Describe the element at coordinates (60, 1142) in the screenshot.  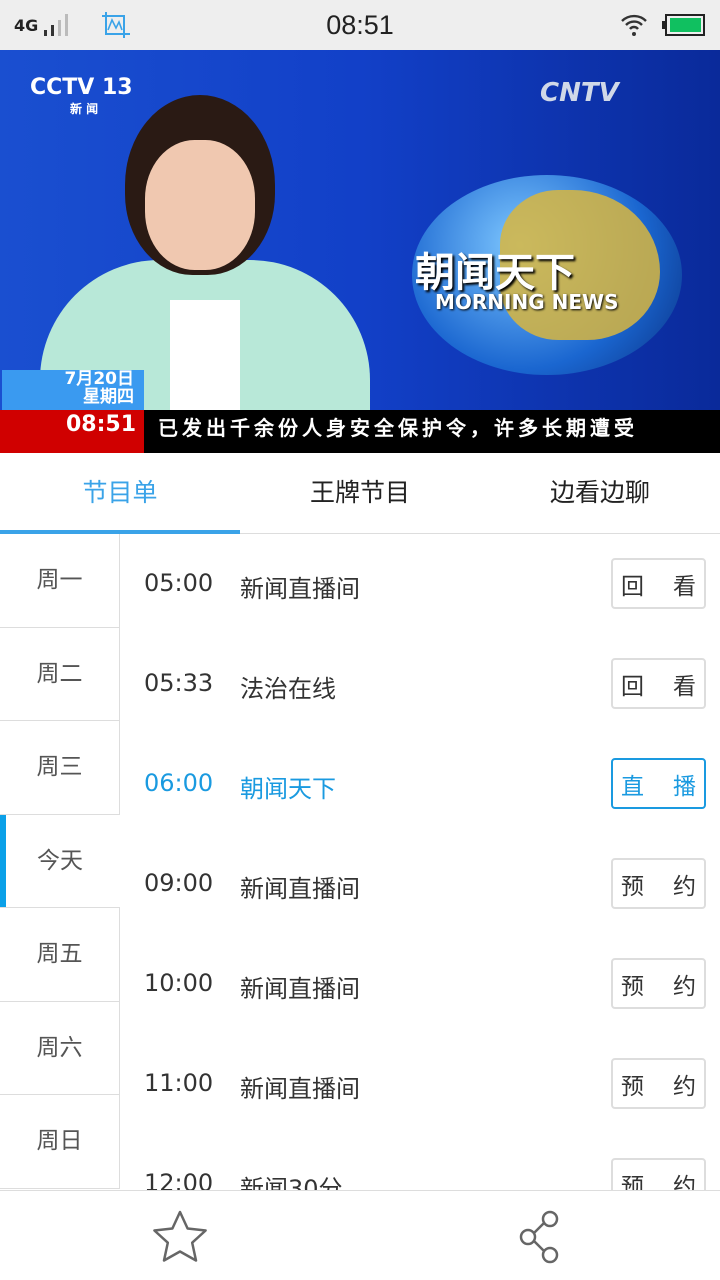
I see `day-sun: 周日` at that location.